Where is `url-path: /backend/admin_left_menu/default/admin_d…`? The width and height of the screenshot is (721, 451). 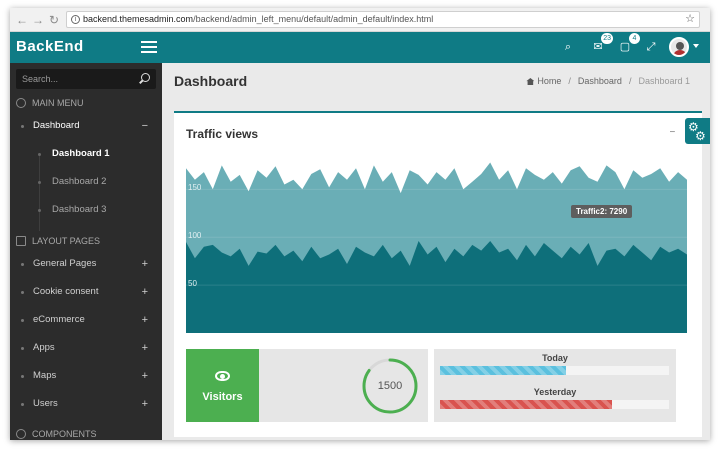 url-path: /backend/admin_left_menu/default/admin_d… is located at coordinates (313, 19).